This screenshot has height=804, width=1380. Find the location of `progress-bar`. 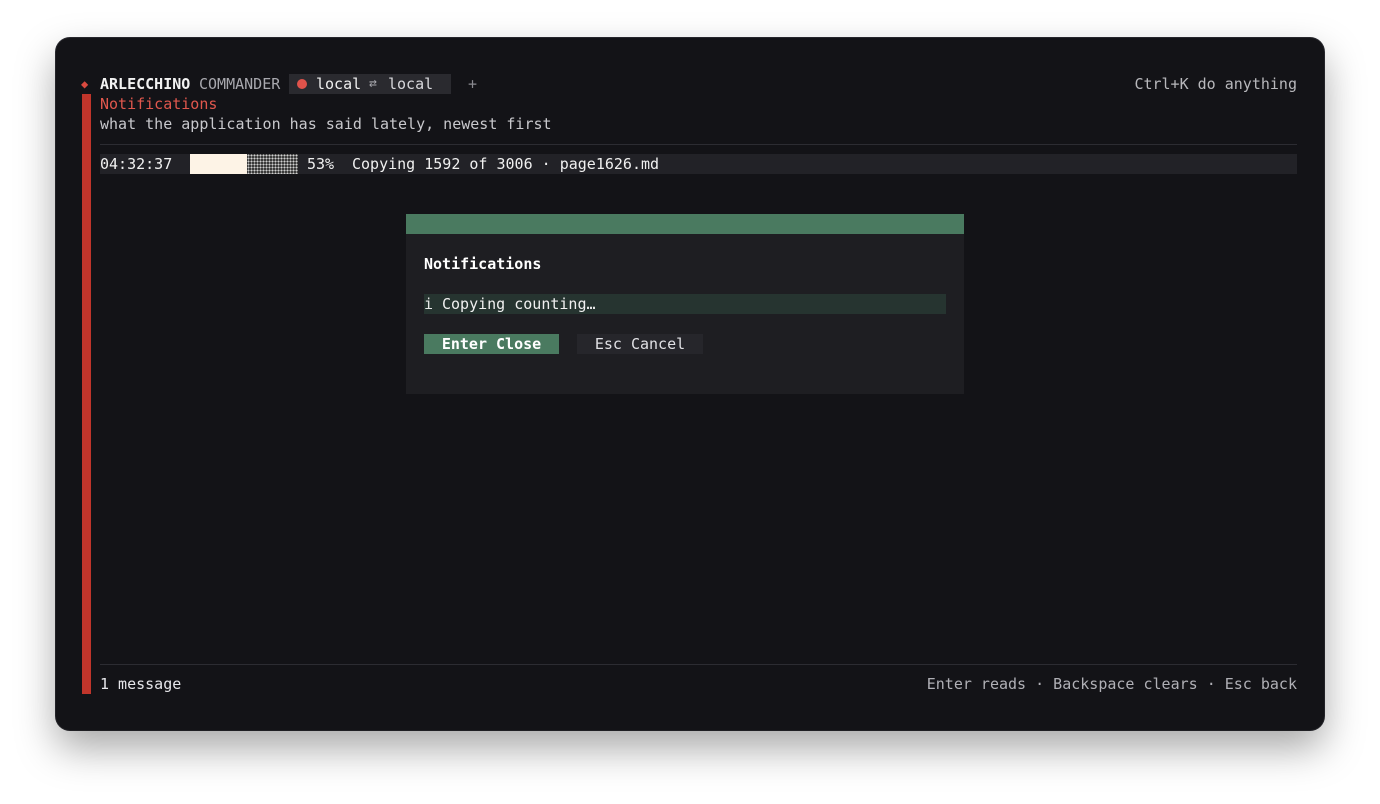

progress-bar is located at coordinates (244, 164).